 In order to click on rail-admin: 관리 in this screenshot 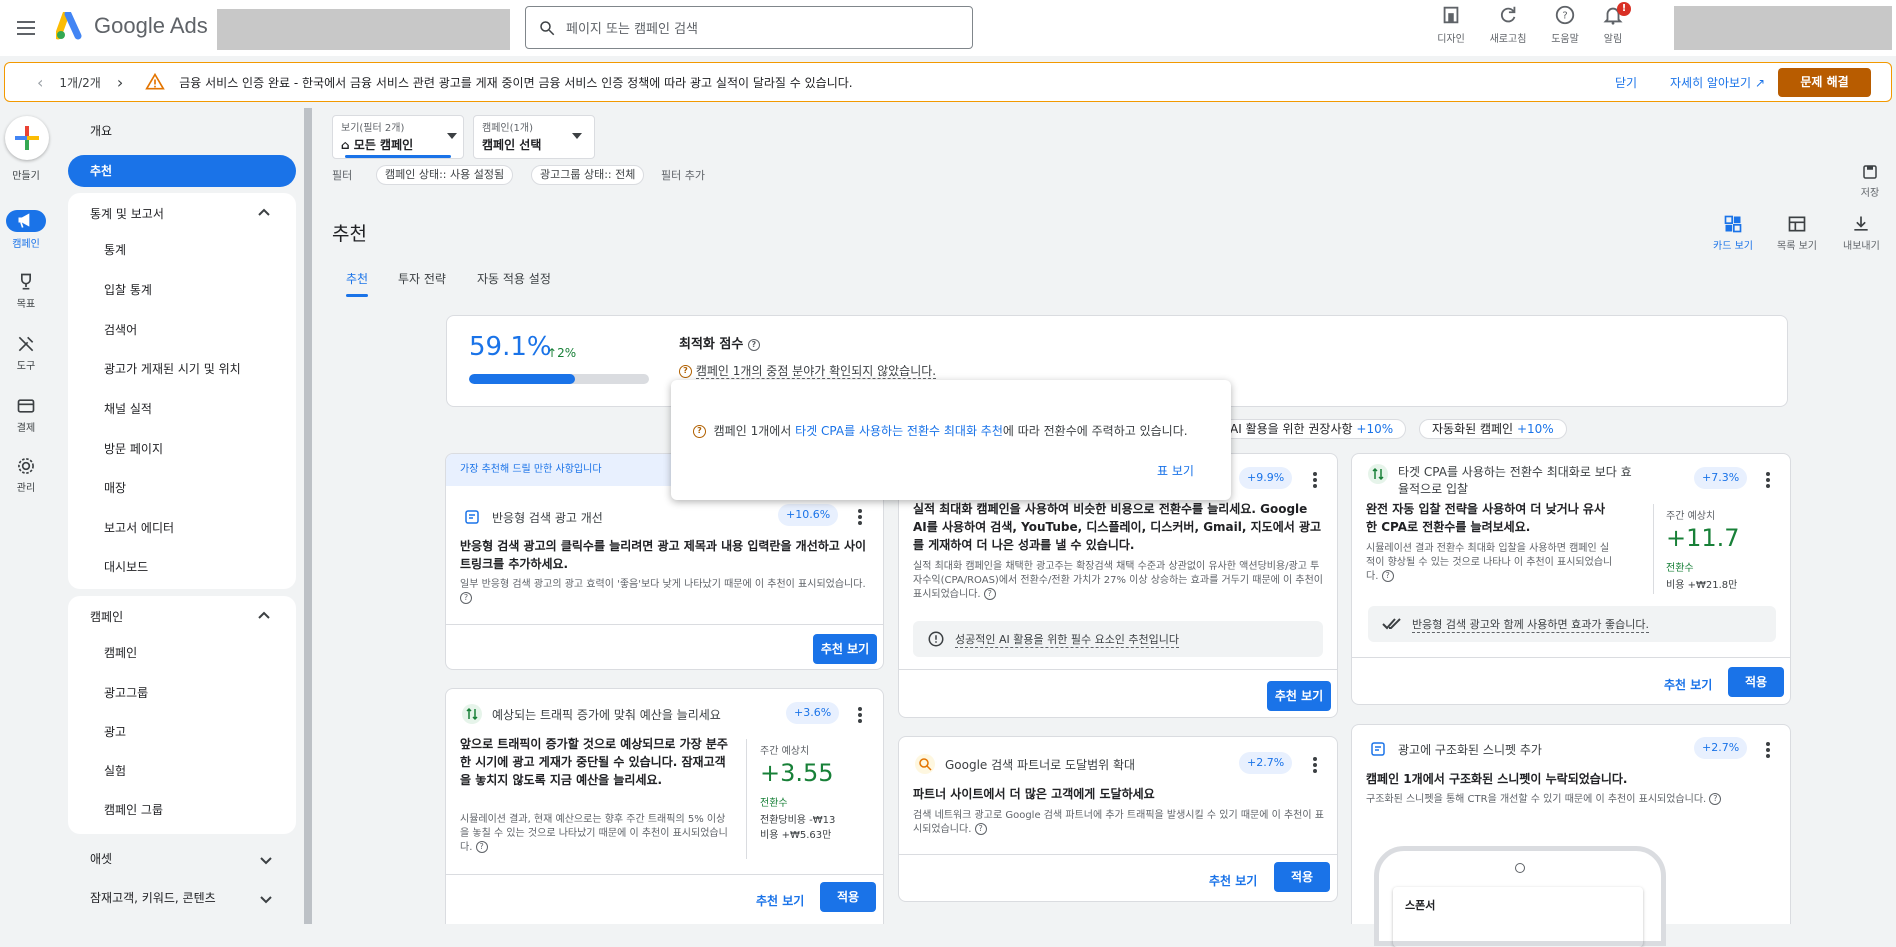, I will do `click(26, 475)`.